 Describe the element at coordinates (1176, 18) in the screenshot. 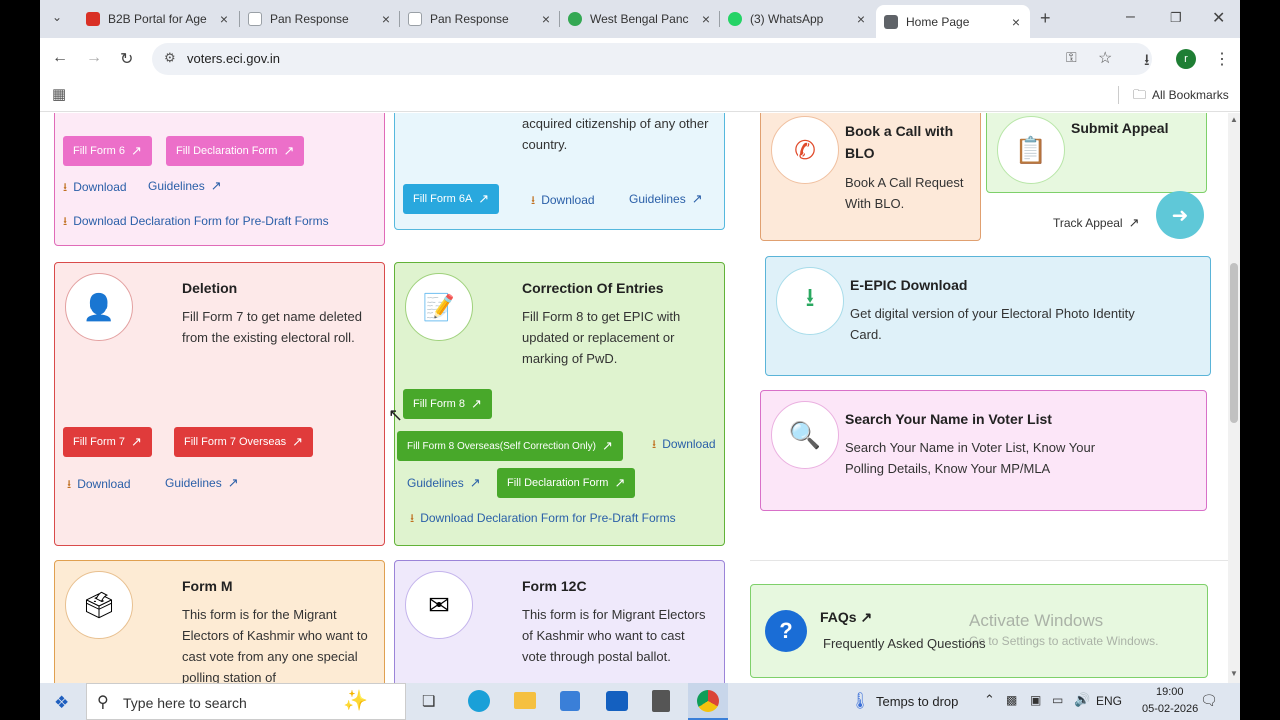

I see `restore-icon: ❐` at that location.